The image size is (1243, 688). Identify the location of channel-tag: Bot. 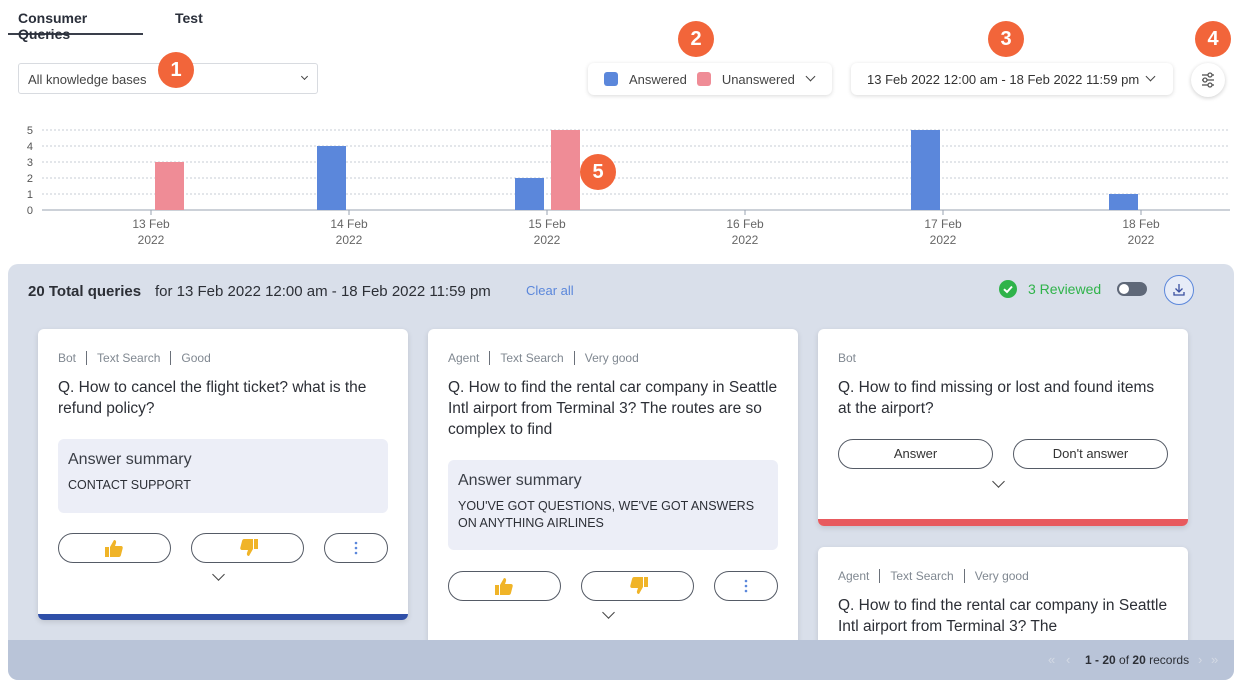
(67, 358).